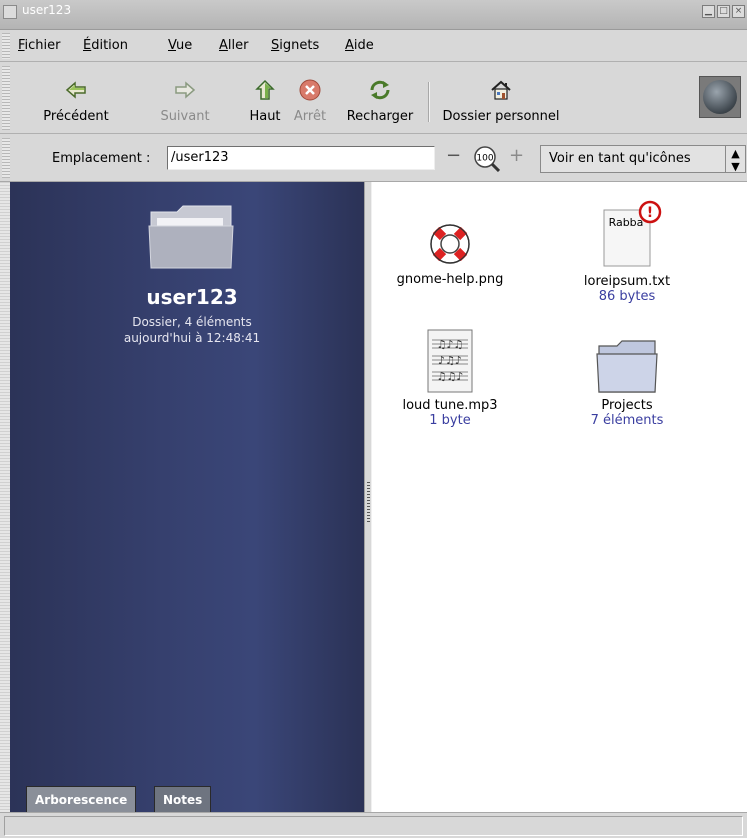 Image resolution: width=747 pixels, height=838 pixels. I want to click on lifebuoy-icon, so click(450, 244).